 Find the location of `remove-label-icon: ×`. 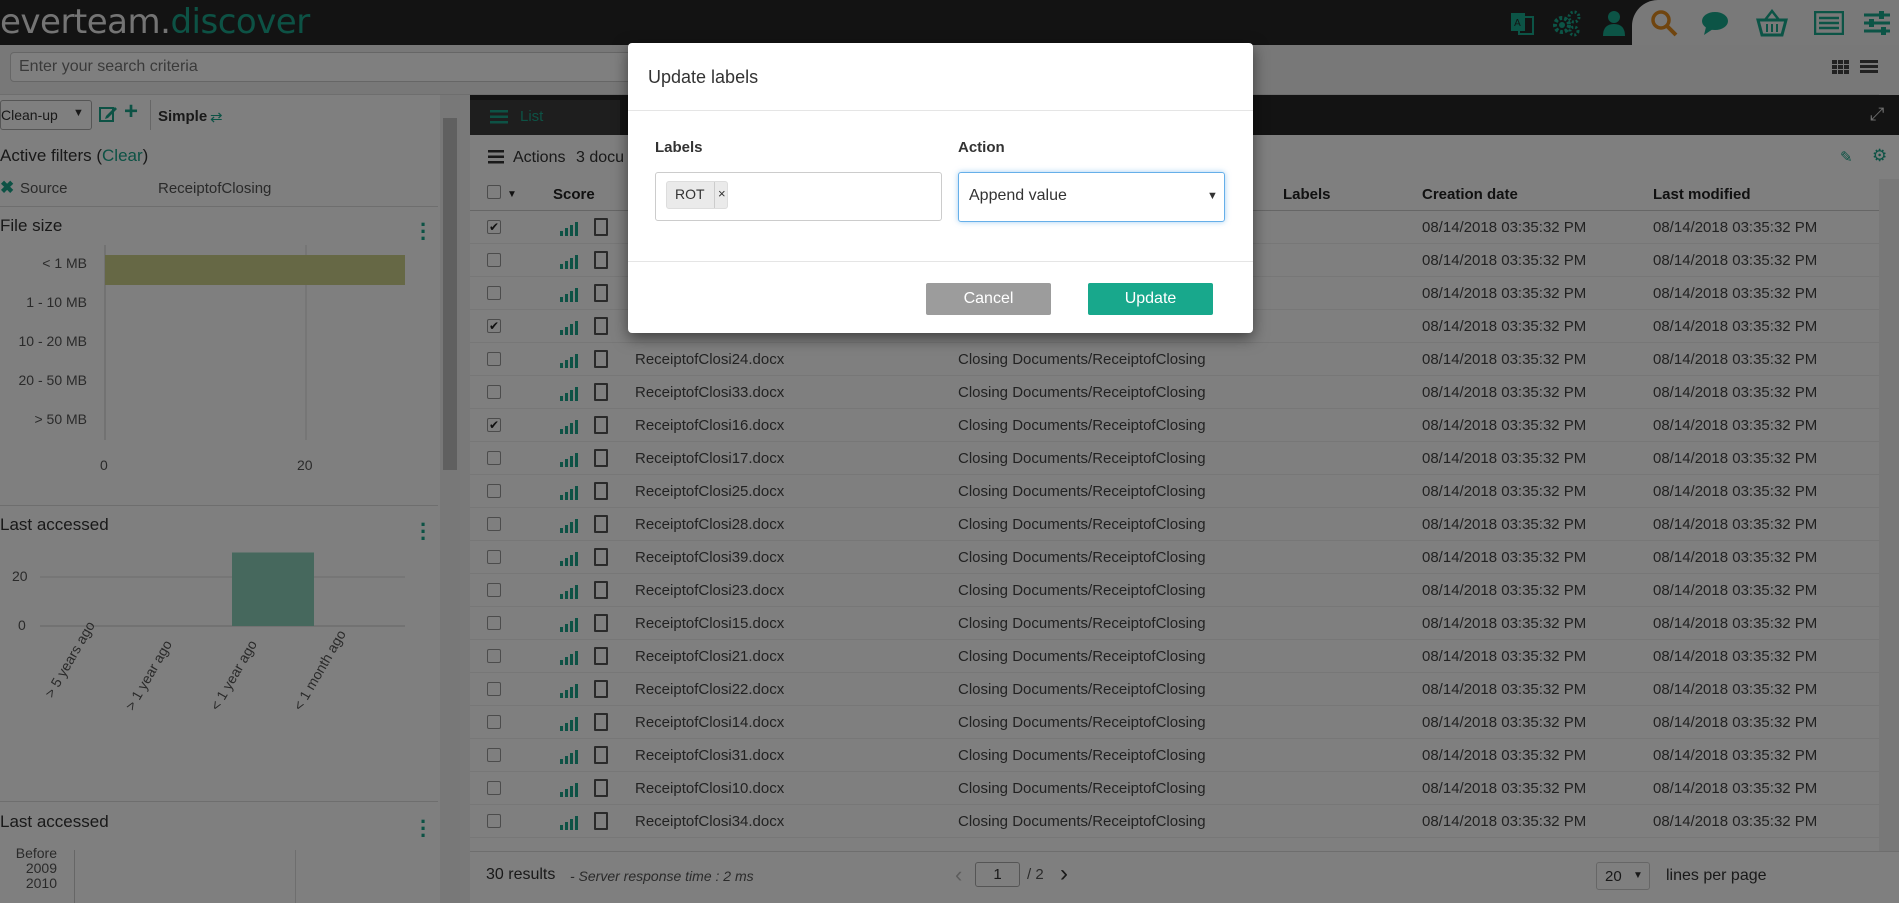

remove-label-icon: × is located at coordinates (721, 195).